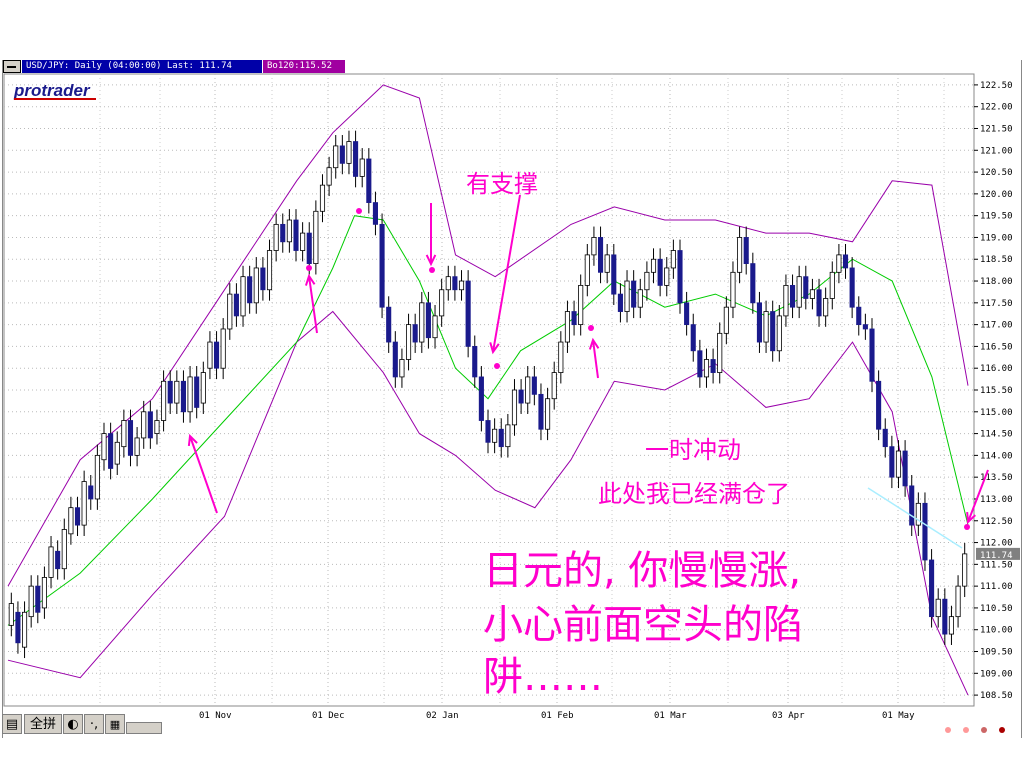 The height and width of the screenshot is (768, 1024). What do you see at coordinates (144, 728) in the screenshot?
I see `ime-extra-box` at bounding box center [144, 728].